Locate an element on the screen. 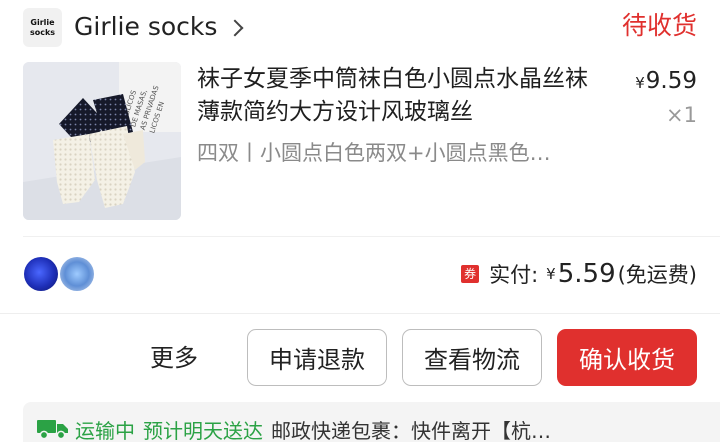 The image size is (720, 442). more-button: 更多 is located at coordinates (174, 358).